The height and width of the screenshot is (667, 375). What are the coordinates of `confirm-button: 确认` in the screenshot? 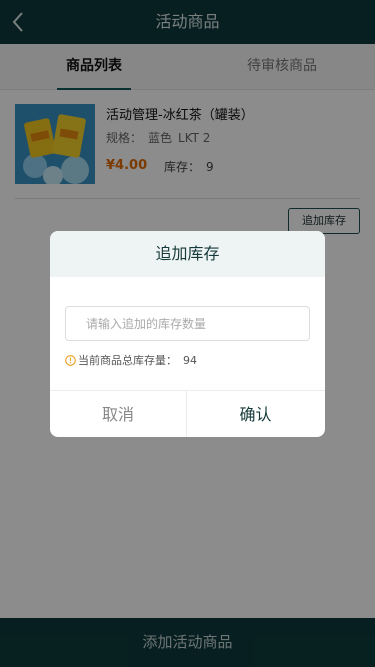 It's located at (255, 414).